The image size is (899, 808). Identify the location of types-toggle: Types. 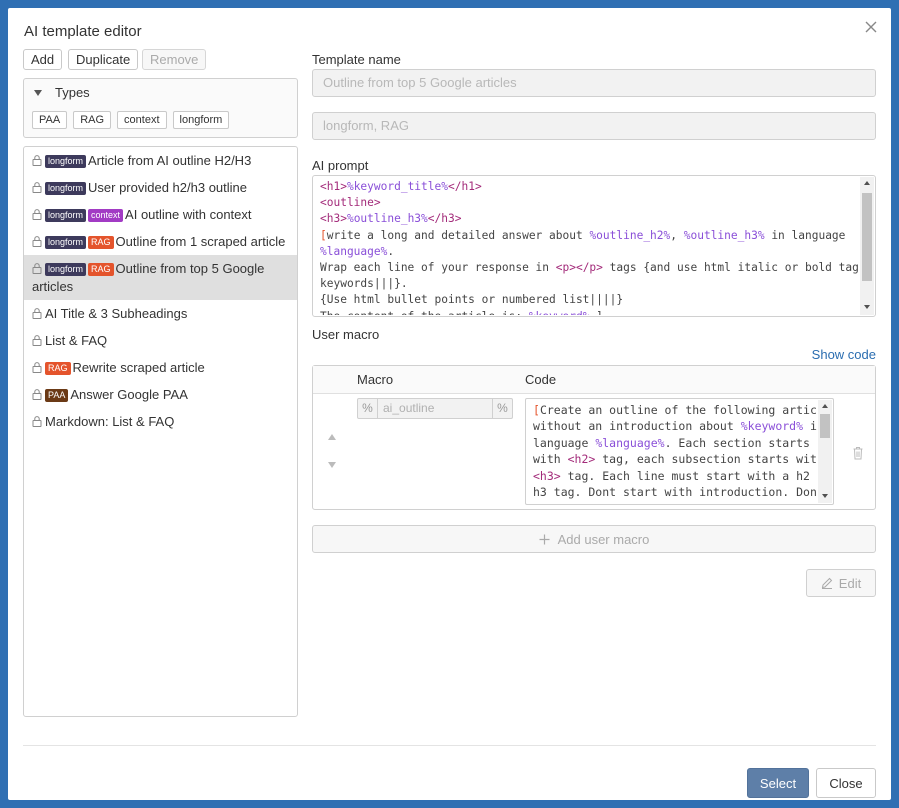
(61, 92).